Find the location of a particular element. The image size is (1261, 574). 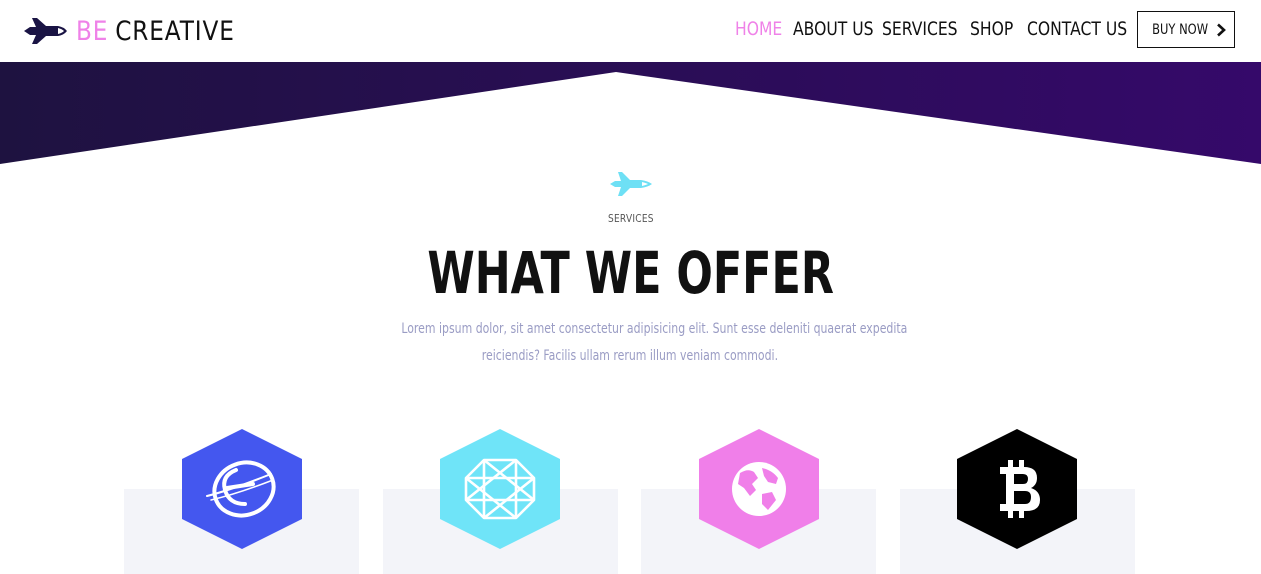

buy-now-label: BUY NOW is located at coordinates (1180, 29).